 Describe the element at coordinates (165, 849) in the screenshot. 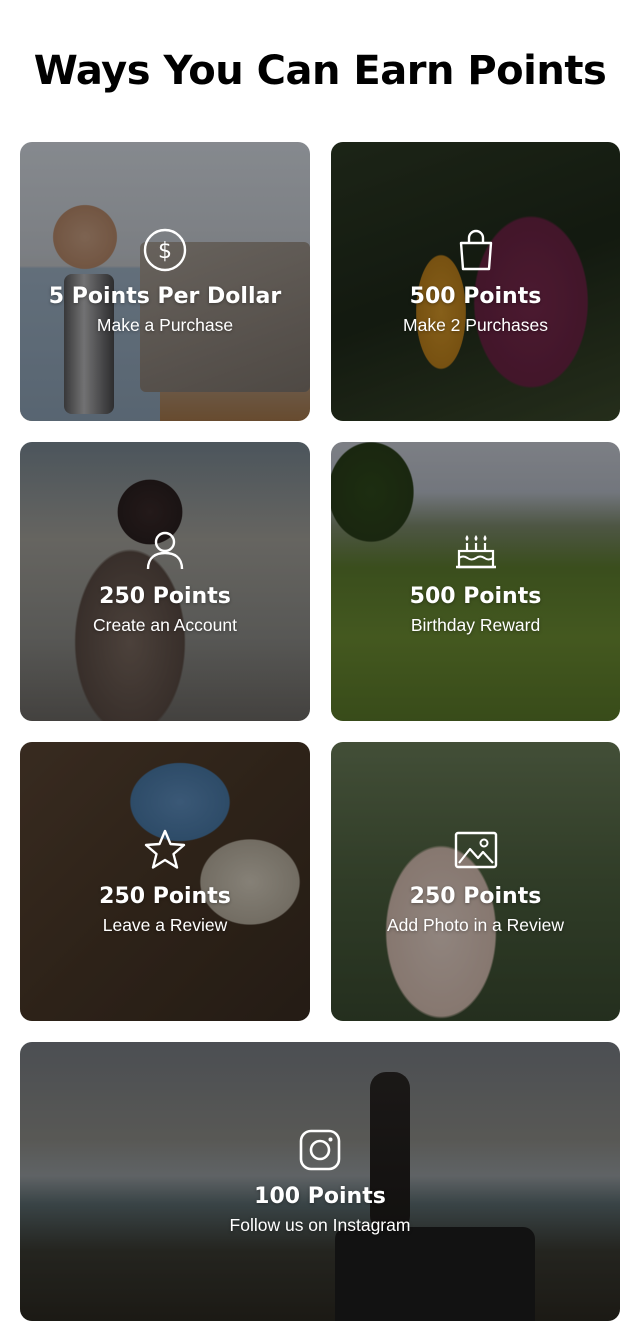

I see `star-icon` at that location.